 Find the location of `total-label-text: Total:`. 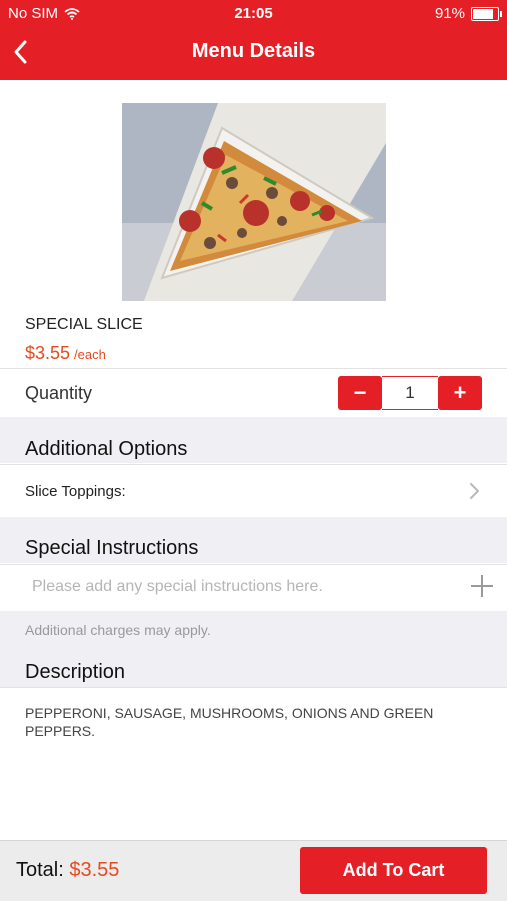

total-label-text: Total: is located at coordinates (40, 870).